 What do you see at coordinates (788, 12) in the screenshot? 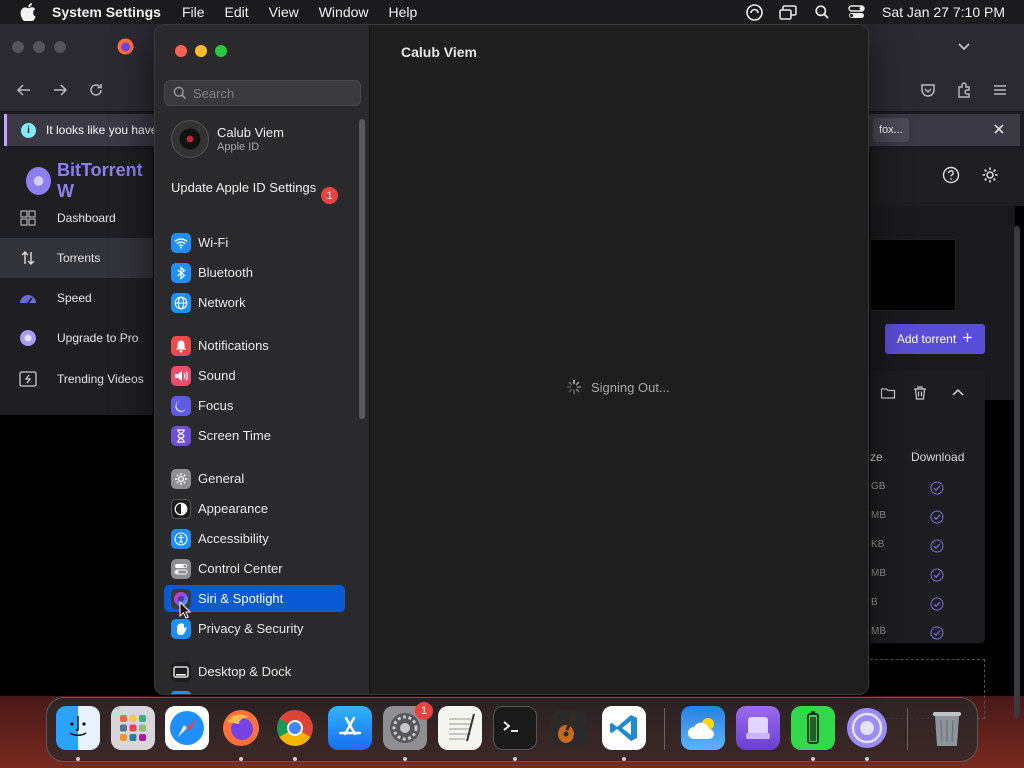
I see `screen-mirroring-icon` at bounding box center [788, 12].